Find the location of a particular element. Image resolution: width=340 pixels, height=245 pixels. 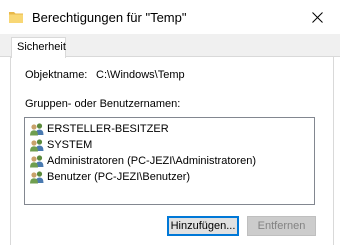

object-name-value: C:\Windows\Temp is located at coordinates (140, 75).